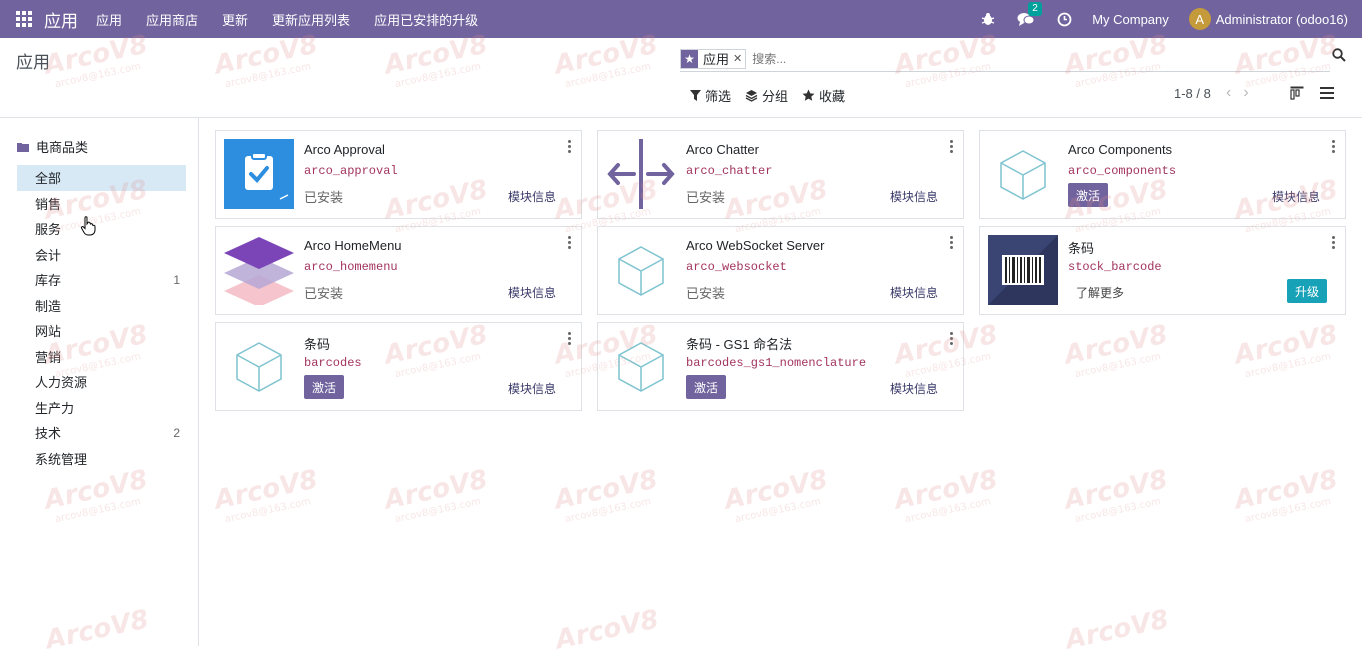 The width and height of the screenshot is (1362, 656). I want to click on menu-item-scheduled-upgrades: 应用已安排的升级, so click(426, 19).